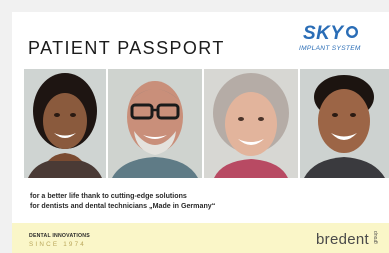 The height and width of the screenshot is (253, 389). Describe the element at coordinates (126, 48) in the screenshot. I see `page-title: PATIENT PASSPORT` at that location.